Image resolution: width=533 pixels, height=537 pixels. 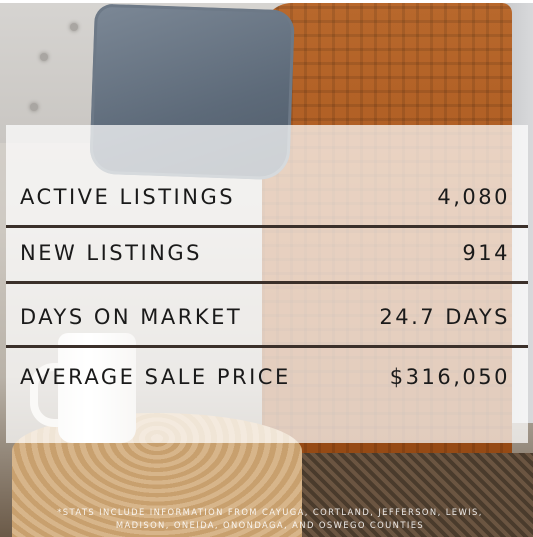 I want to click on stat-label: DAYS ON MARKET, so click(x=131, y=317).